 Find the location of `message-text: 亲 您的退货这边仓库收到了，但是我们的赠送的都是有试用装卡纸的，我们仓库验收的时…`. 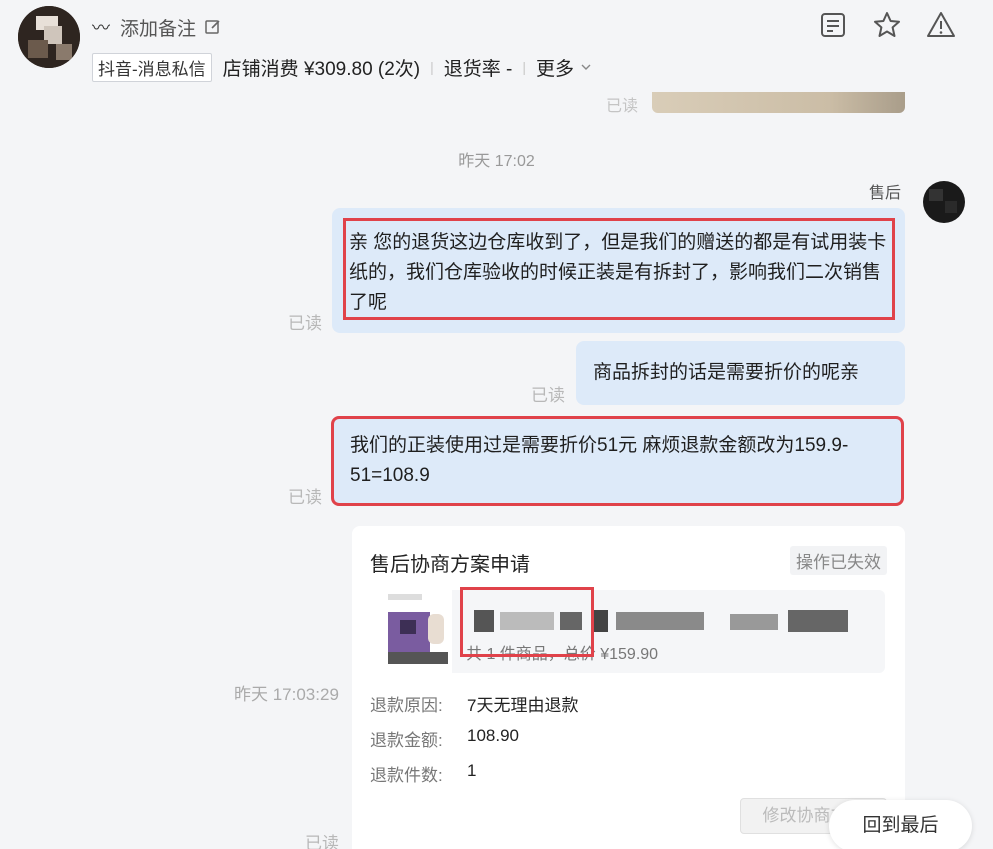

message-text: 亲 您的退货这边仓库收到了，但是我们的赠送的都是有试用装卡纸的，我们仓库验收的时… is located at coordinates (618, 272).